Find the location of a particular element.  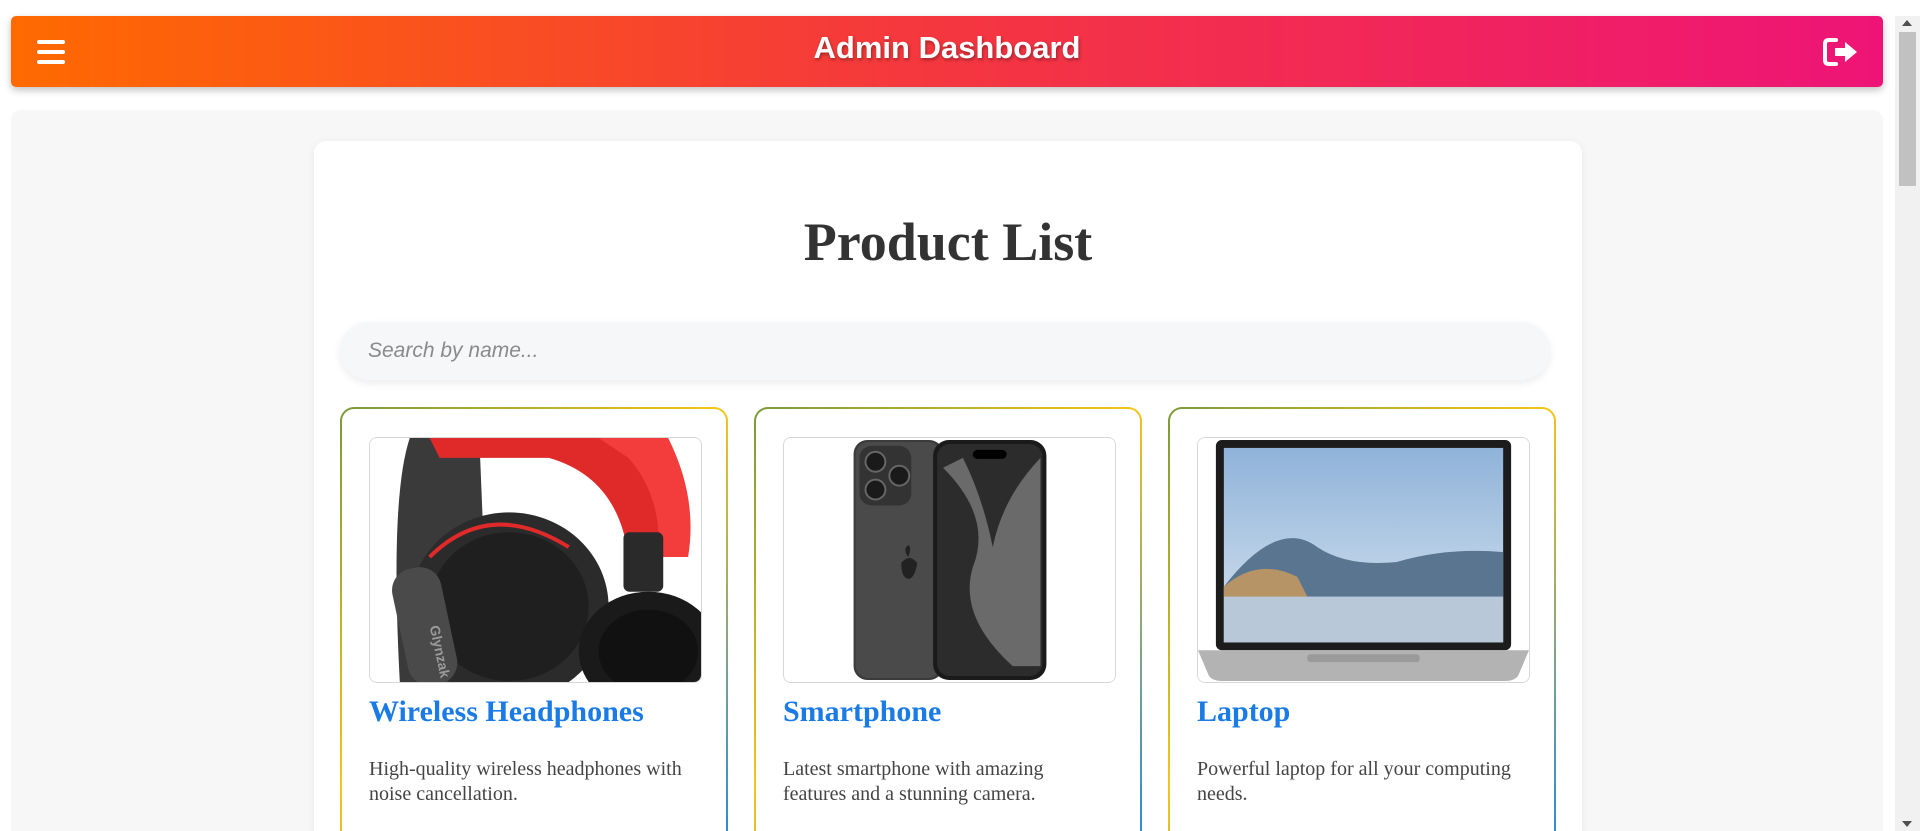

product-name: Laptop is located at coordinates (1243, 712).